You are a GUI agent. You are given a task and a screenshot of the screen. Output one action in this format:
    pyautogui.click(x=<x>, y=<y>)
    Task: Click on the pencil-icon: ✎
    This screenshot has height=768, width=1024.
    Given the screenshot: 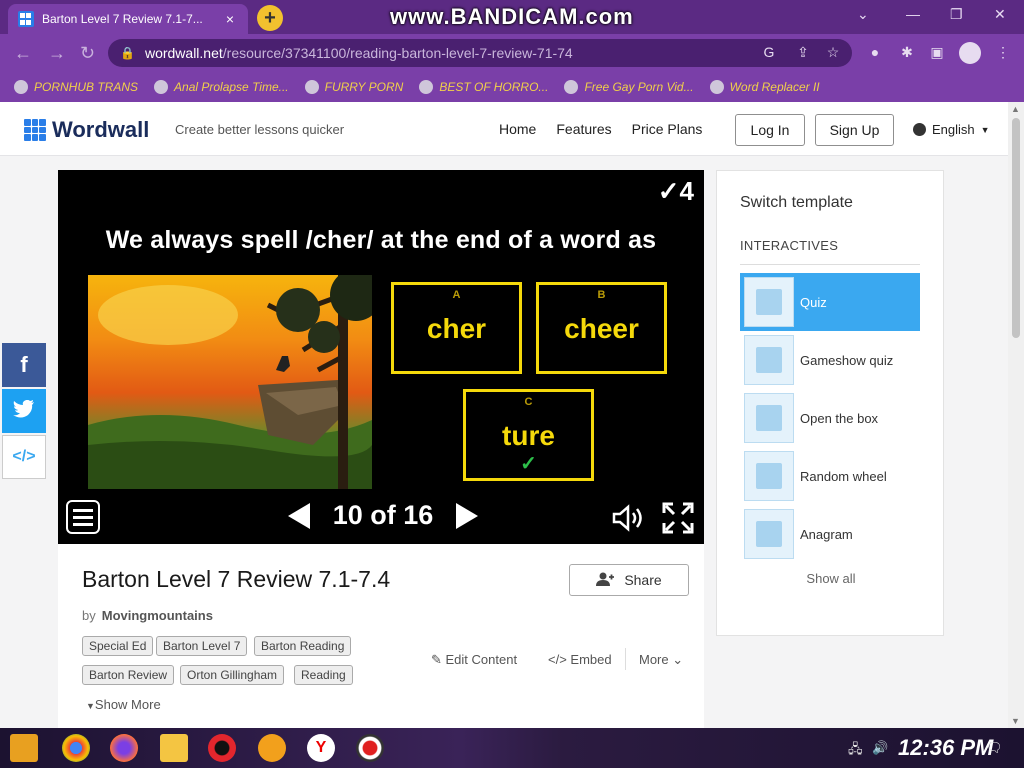 What is the action you would take?
    pyautogui.click(x=438, y=659)
    